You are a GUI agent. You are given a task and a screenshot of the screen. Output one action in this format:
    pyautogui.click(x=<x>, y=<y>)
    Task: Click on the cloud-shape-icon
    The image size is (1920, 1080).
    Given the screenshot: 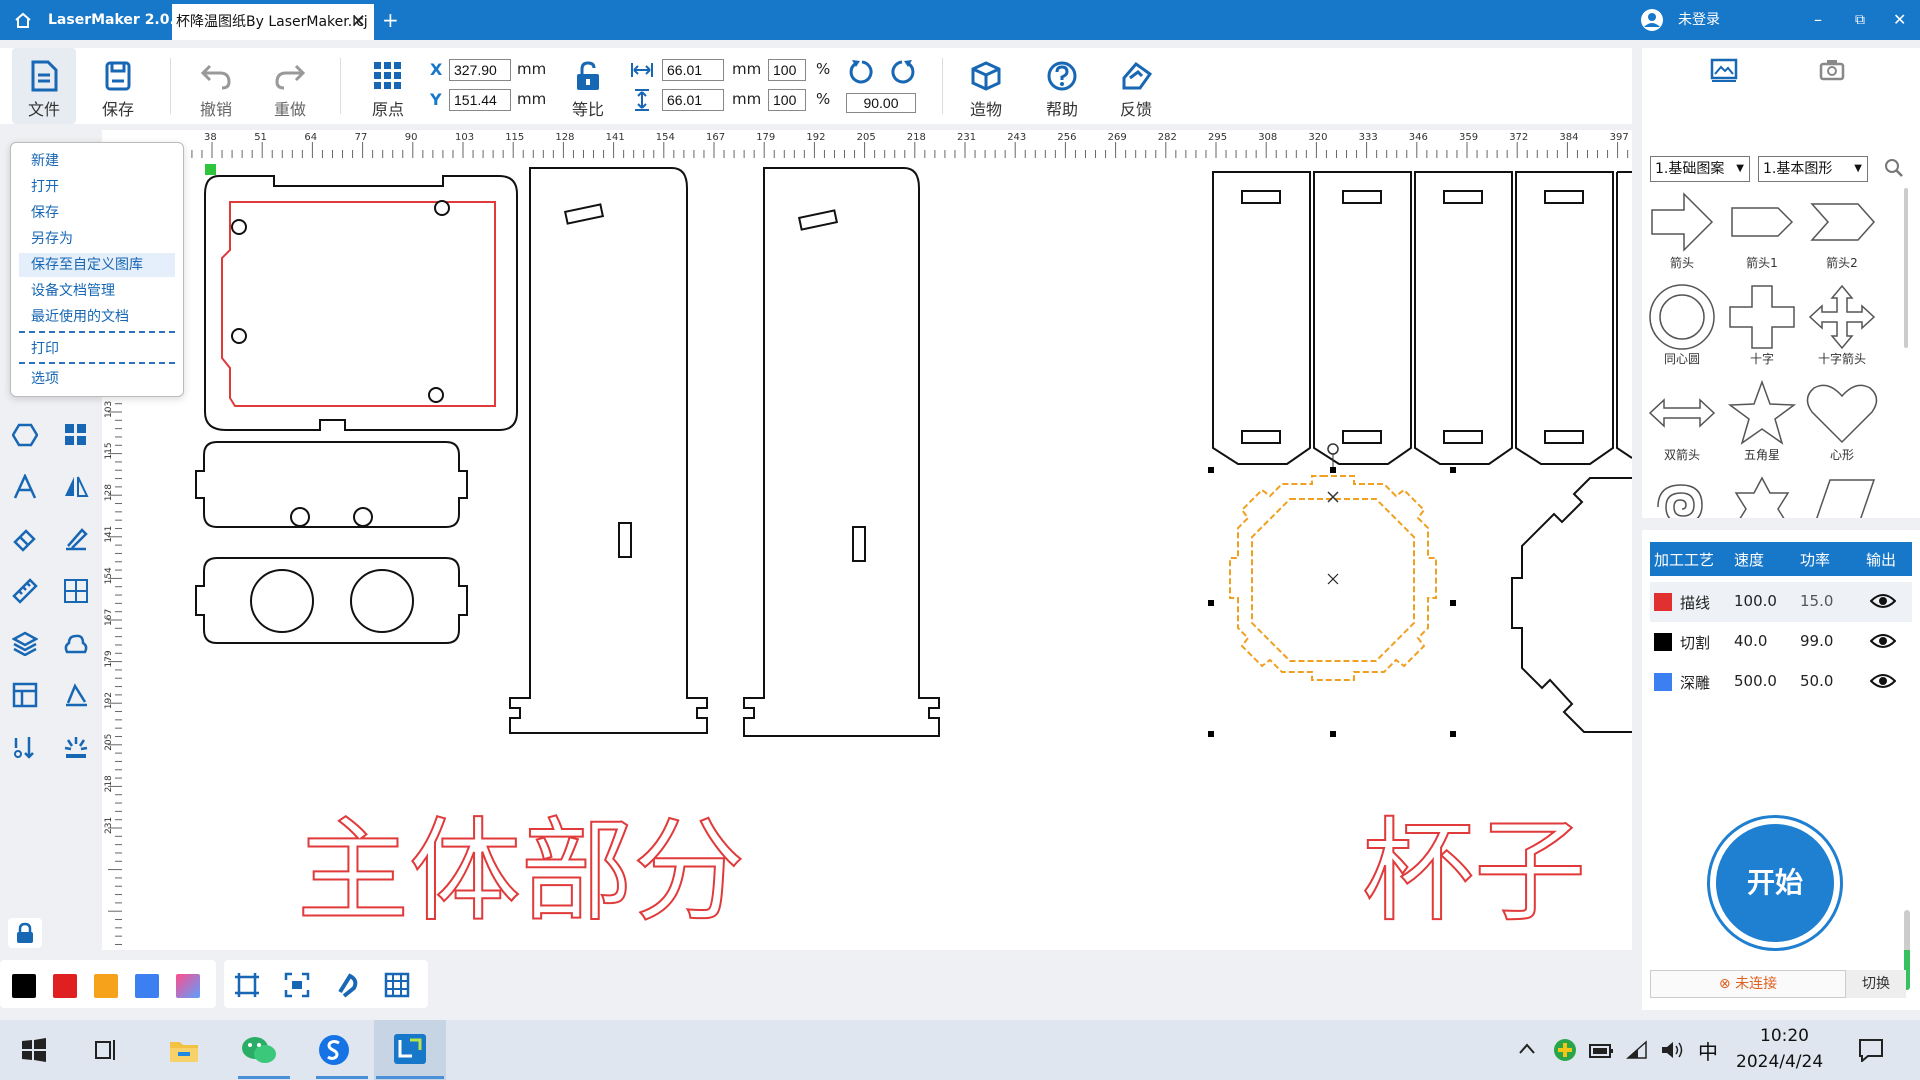 What is the action you would take?
    pyautogui.click(x=76, y=643)
    